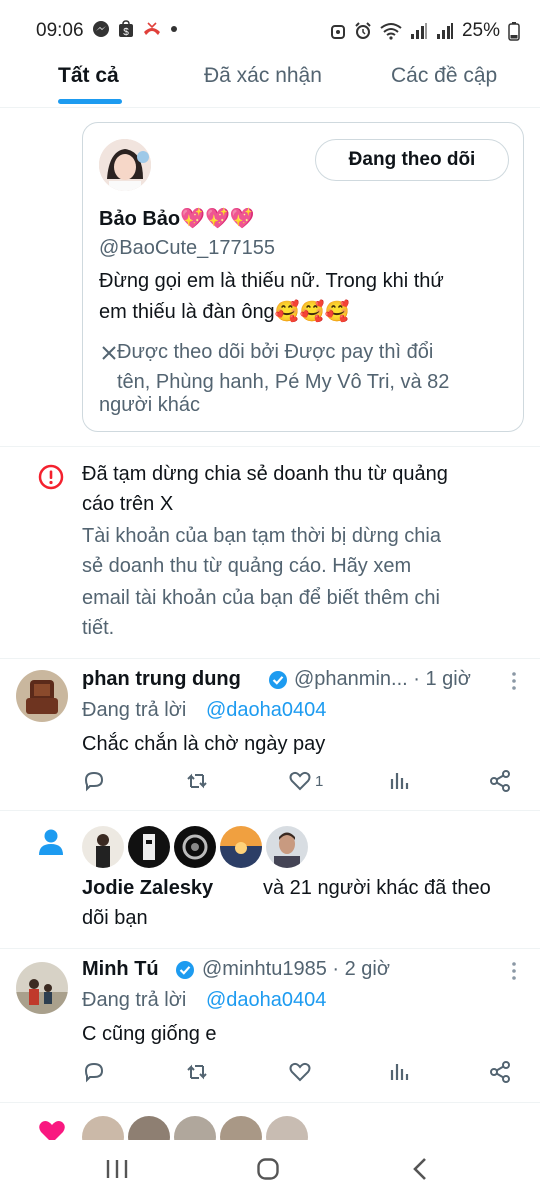 The height and width of the screenshot is (1200, 540). What do you see at coordinates (480, 30) in the screenshot?
I see `battery-text: 25%` at bounding box center [480, 30].